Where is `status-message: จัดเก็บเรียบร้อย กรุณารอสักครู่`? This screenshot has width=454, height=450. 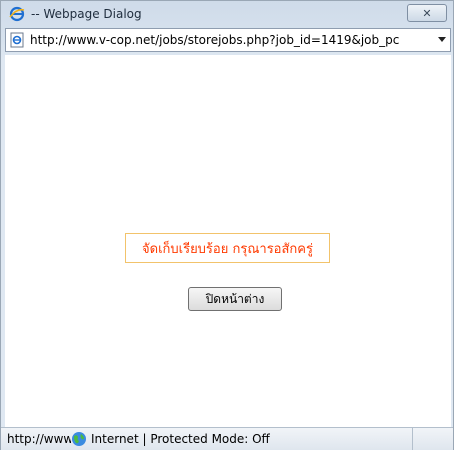
status-message: จัดเก็บเรียบร้อย กรุณารอสักครู่ is located at coordinates (227, 249).